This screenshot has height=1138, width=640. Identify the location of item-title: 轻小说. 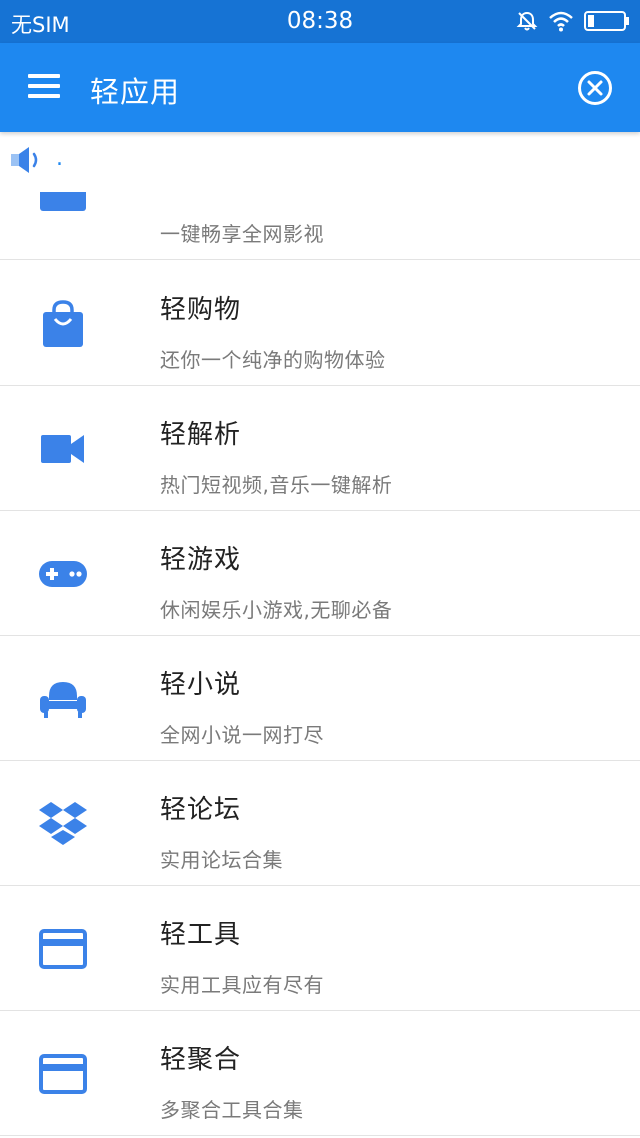
(201, 685).